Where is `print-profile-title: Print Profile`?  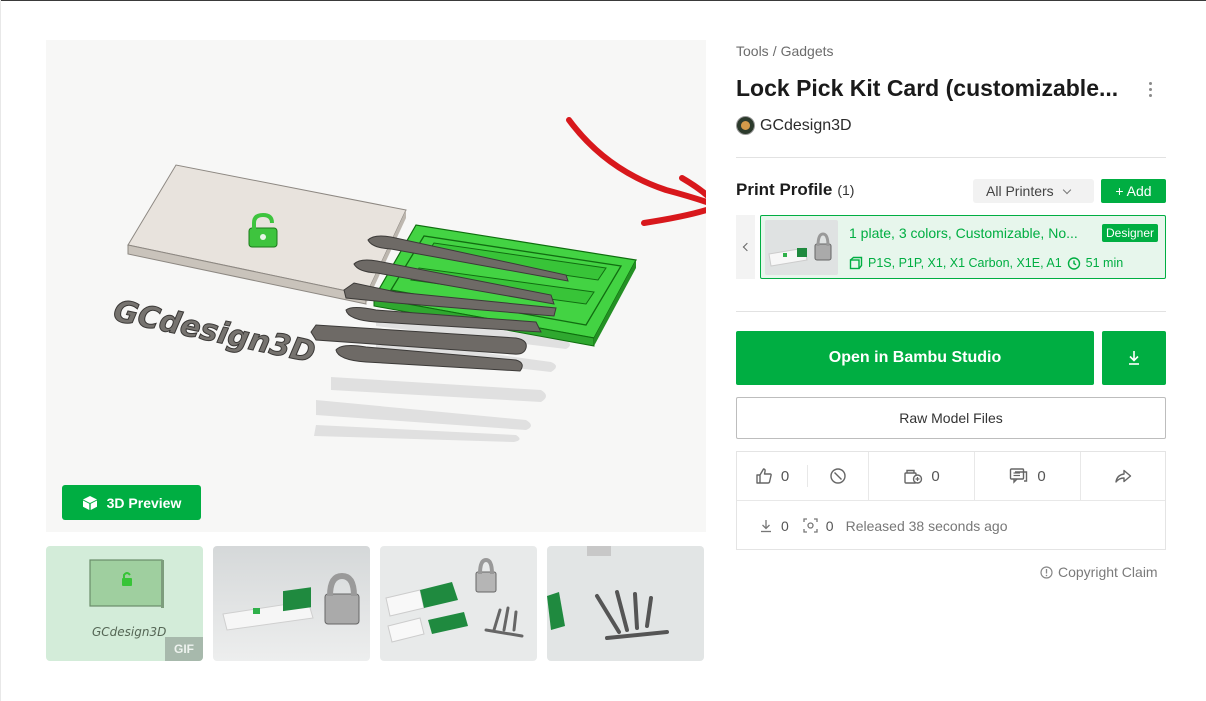
print-profile-title: Print Profile is located at coordinates (784, 189).